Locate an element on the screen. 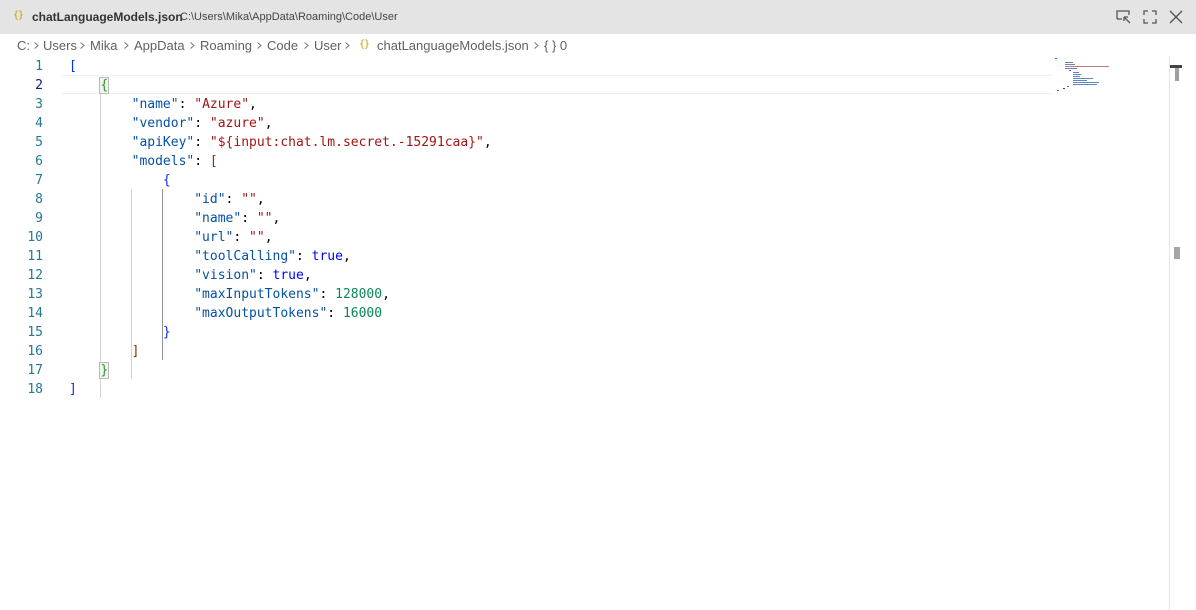 This screenshot has width=1196, height=610. code-line: "toolCalling": true, is located at coordinates (210, 256).